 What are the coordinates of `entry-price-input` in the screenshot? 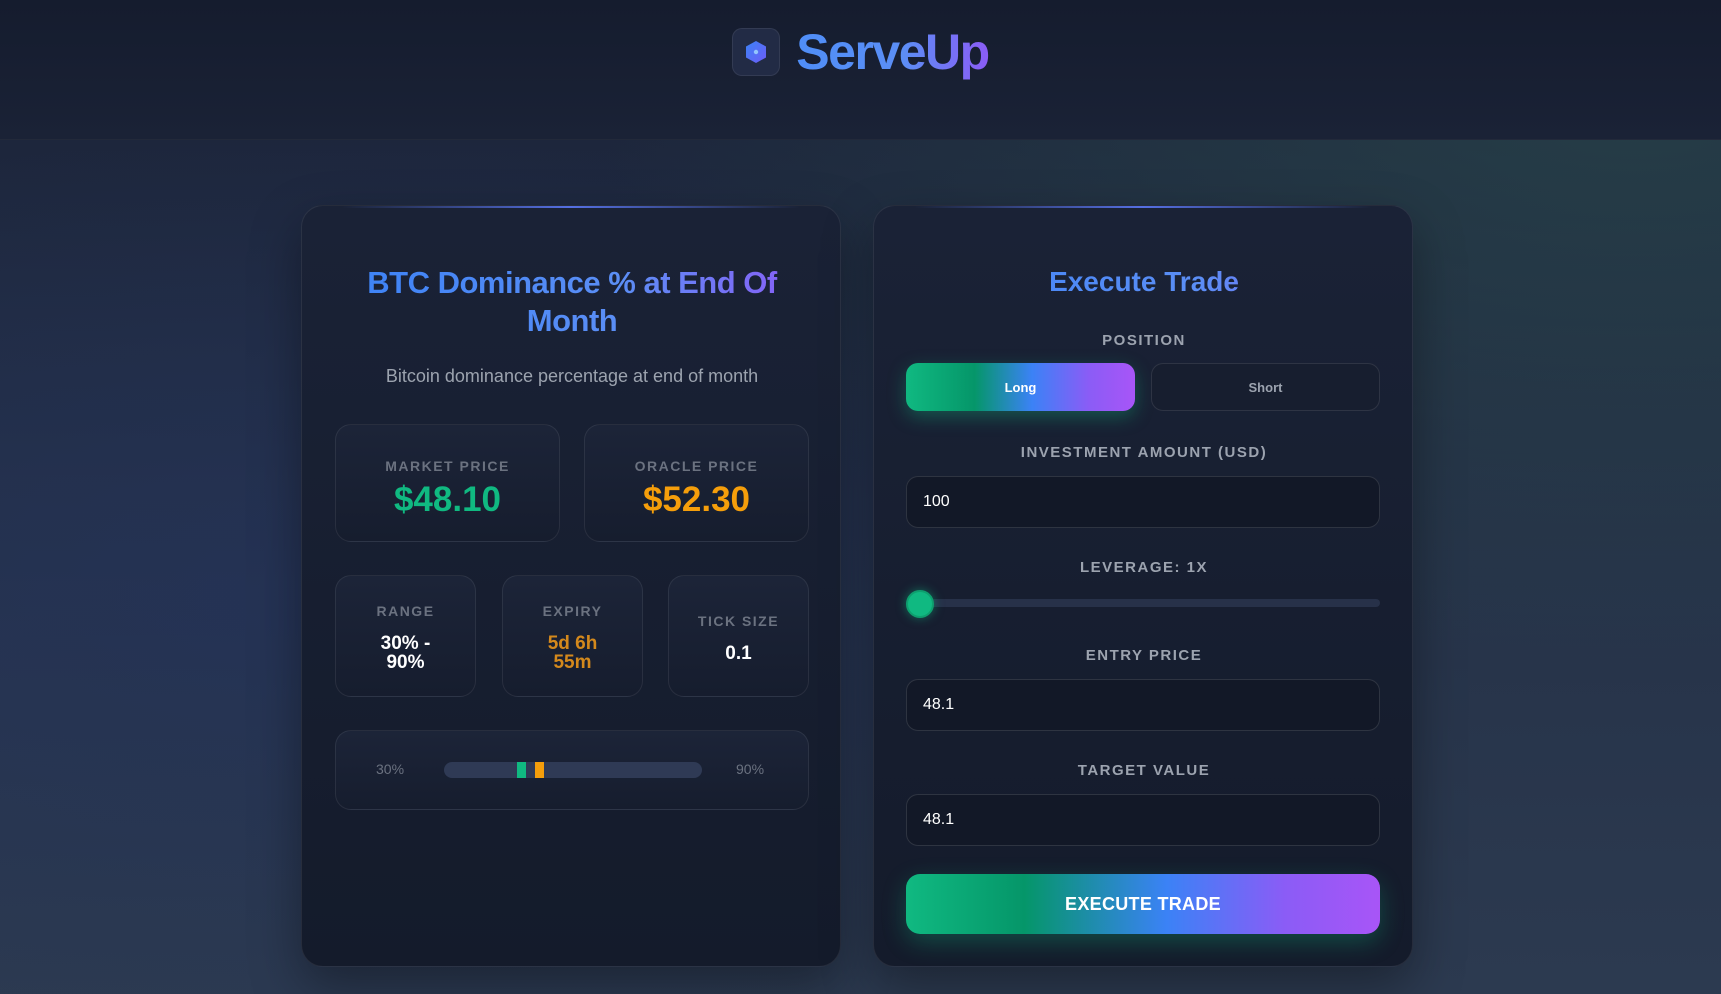 It's located at (1143, 705).